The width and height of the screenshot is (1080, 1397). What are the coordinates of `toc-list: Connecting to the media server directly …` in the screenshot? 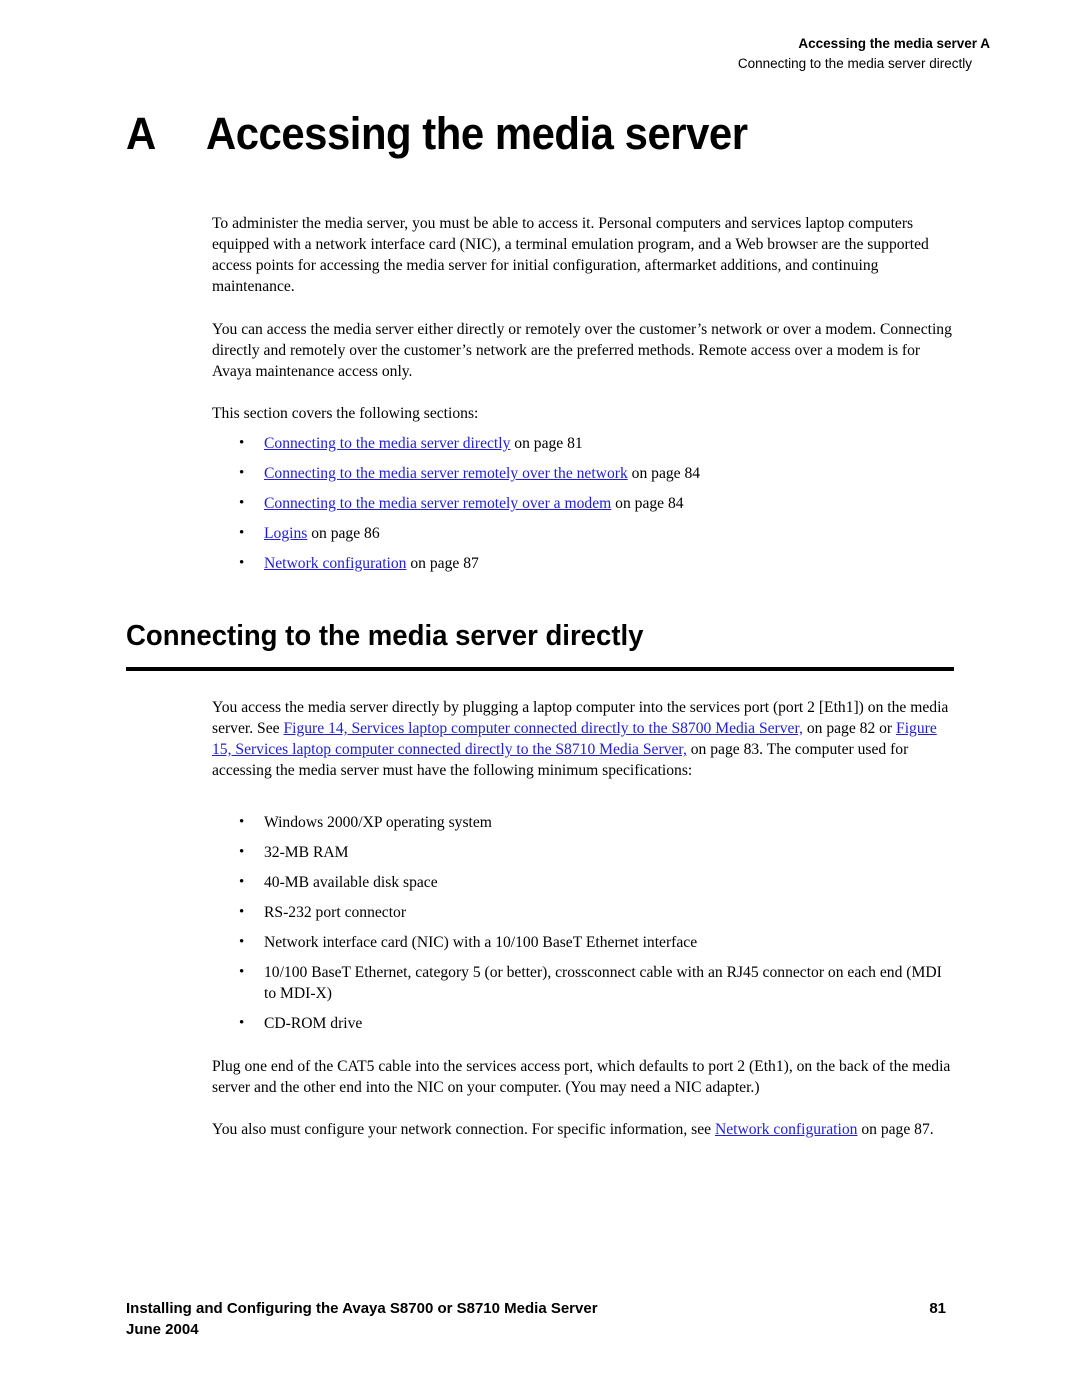 It's located at (584, 503).